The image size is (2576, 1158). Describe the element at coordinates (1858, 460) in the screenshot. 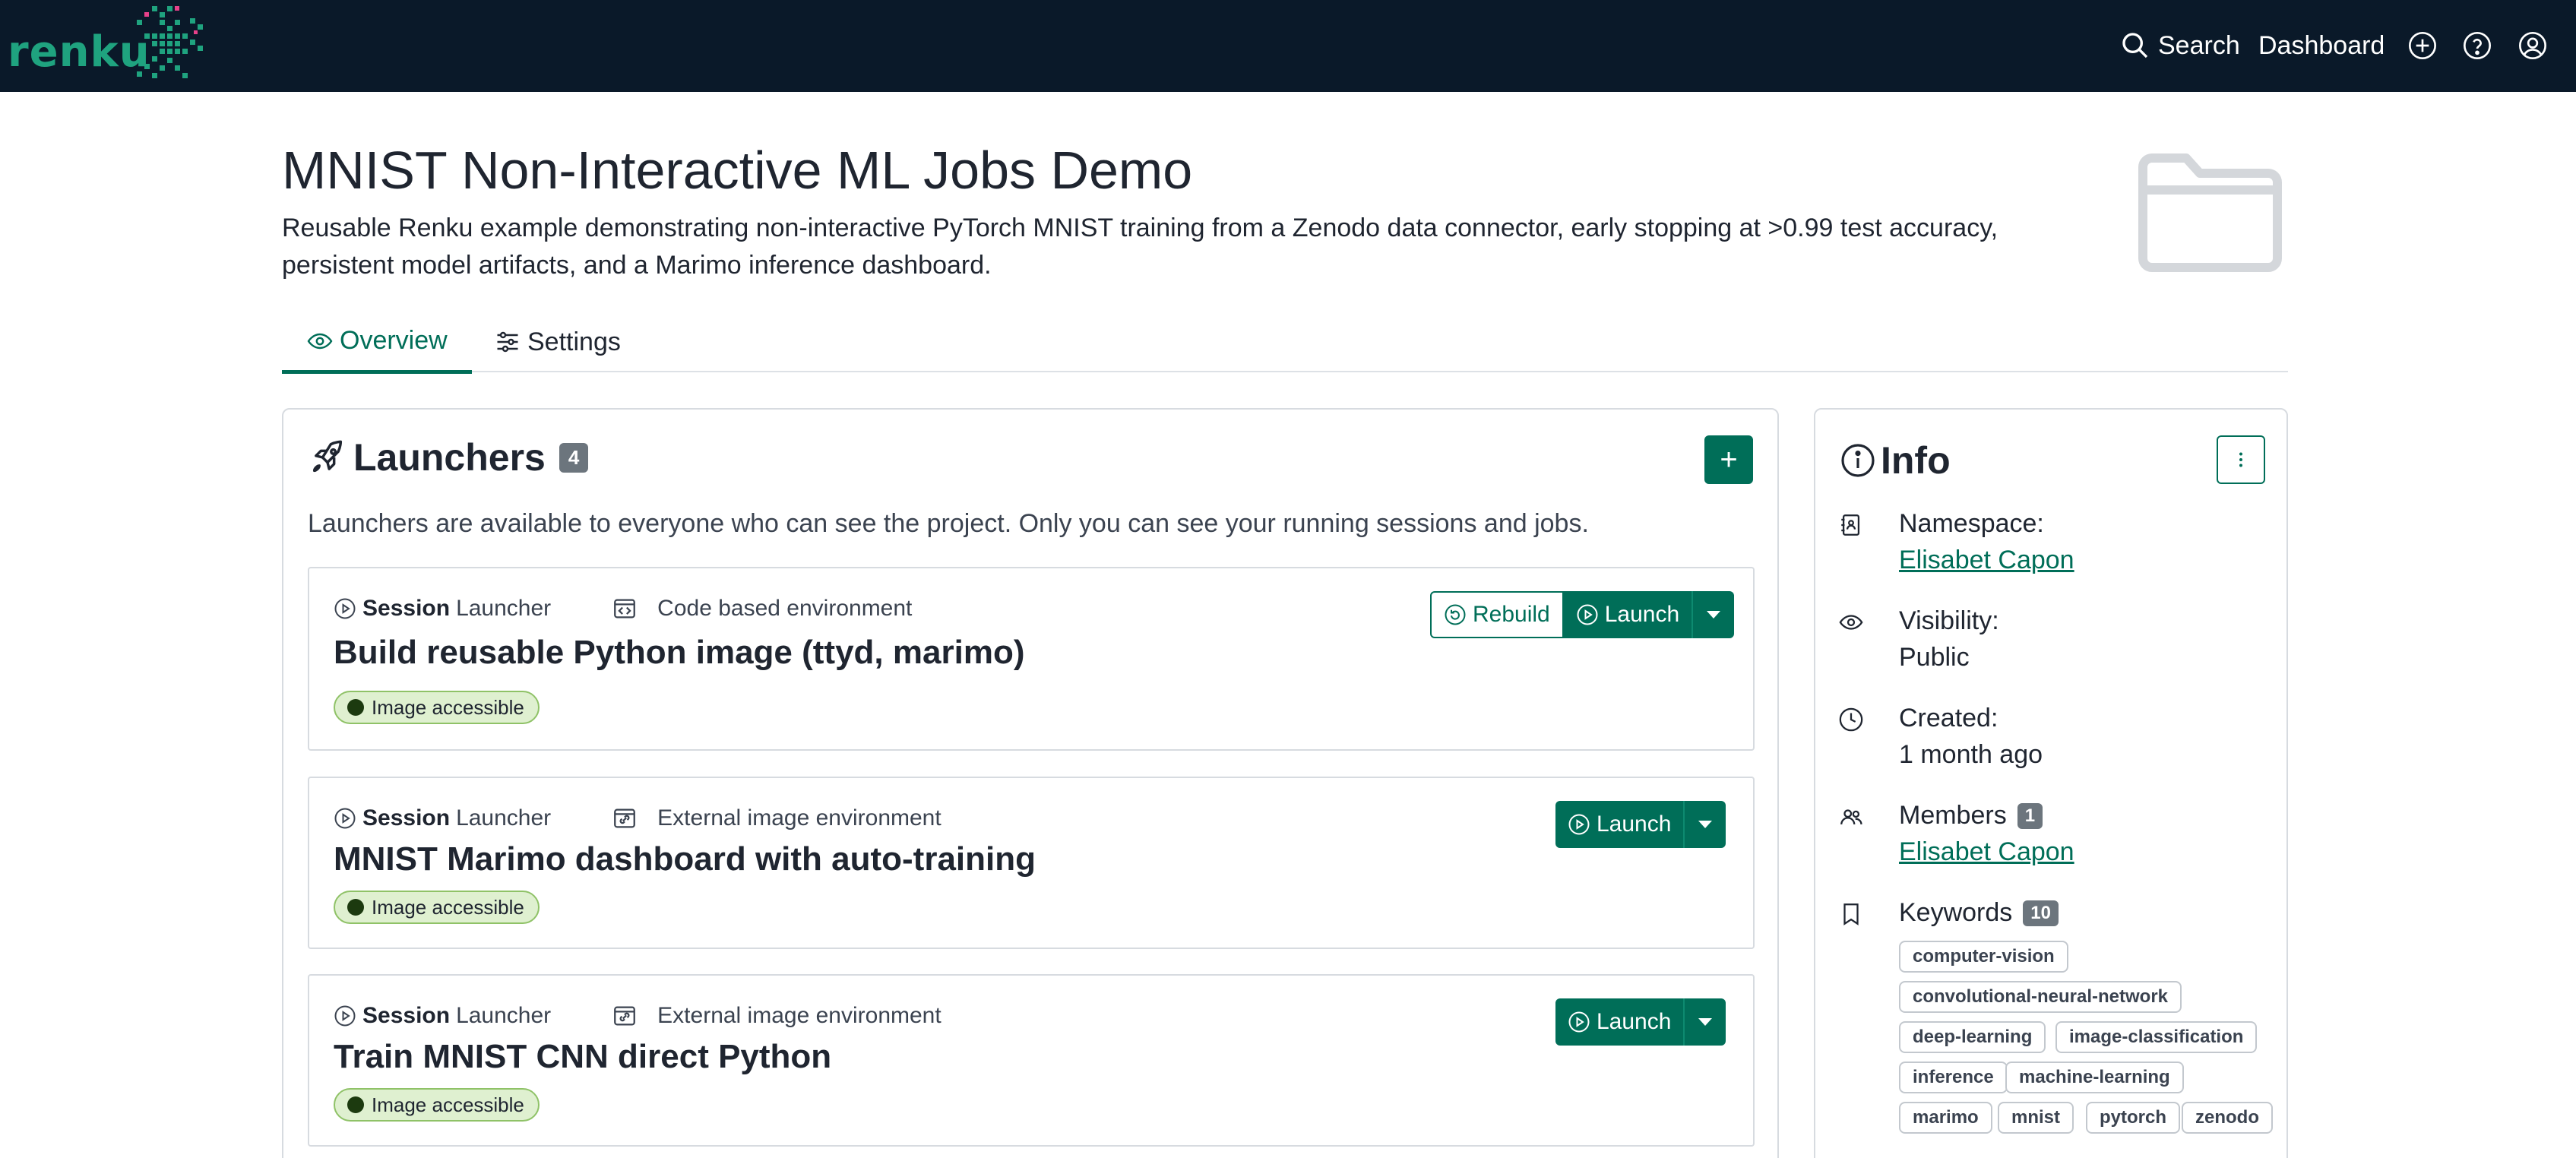

I see `info-circle-icon` at that location.